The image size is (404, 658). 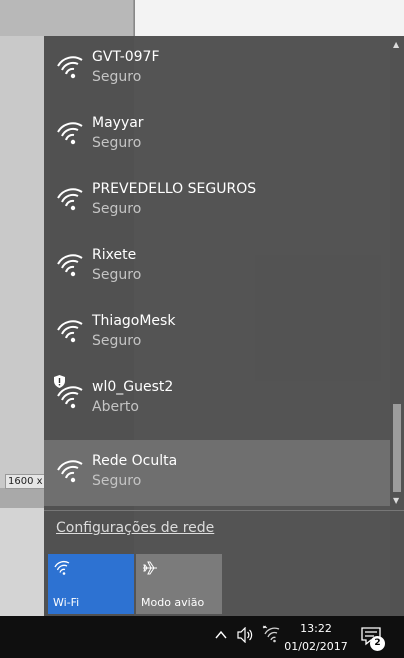 I want to click on shield-icon, so click(x=59, y=381).